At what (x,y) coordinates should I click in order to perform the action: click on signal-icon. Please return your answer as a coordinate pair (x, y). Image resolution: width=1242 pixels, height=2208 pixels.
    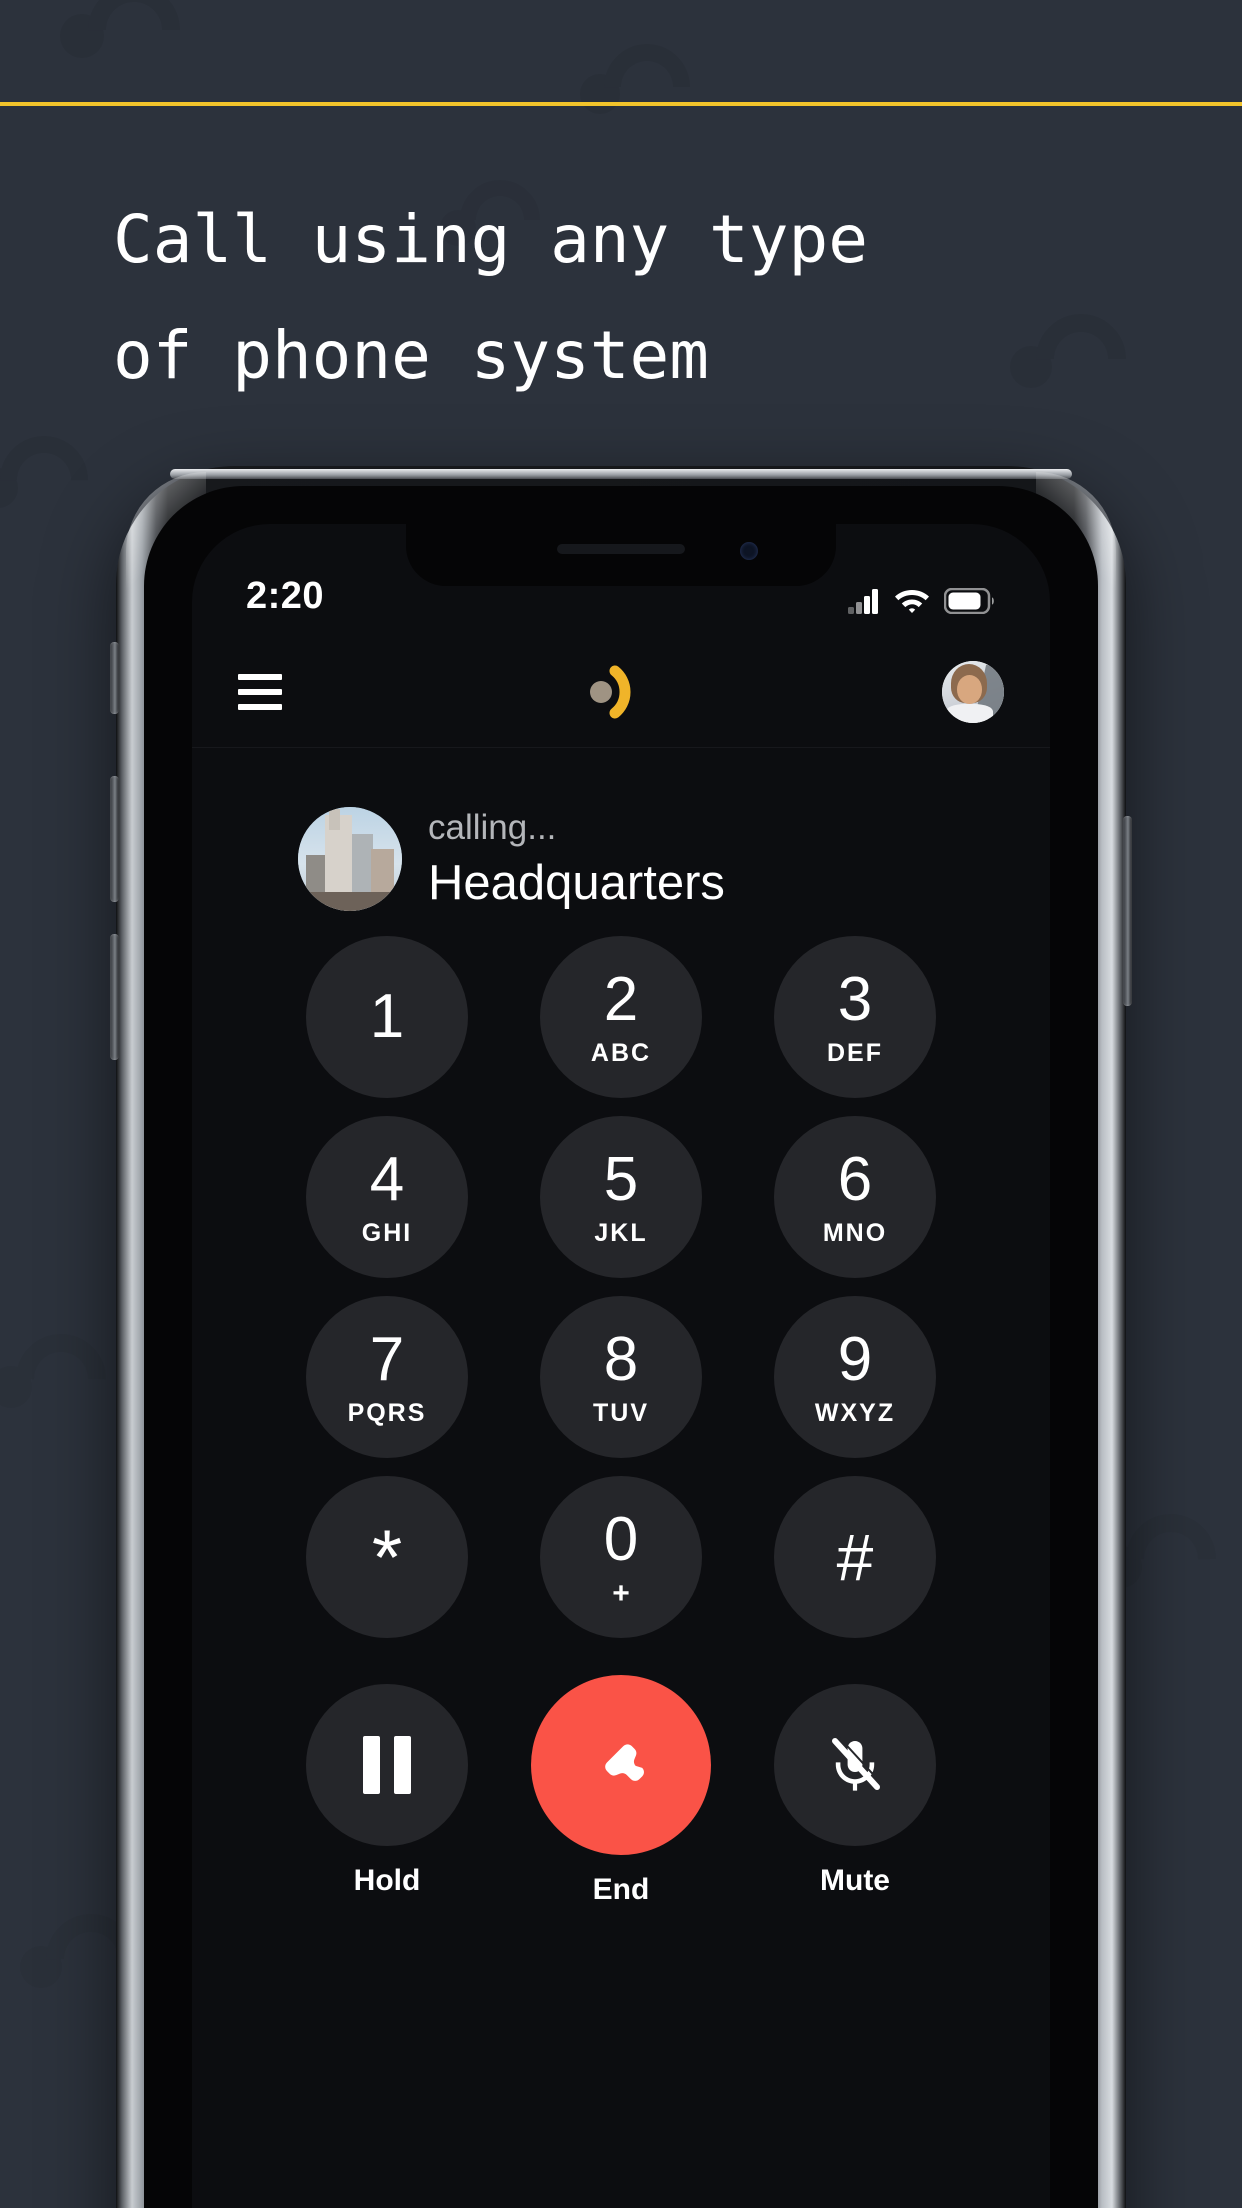
    Looking at the image, I should click on (863, 601).